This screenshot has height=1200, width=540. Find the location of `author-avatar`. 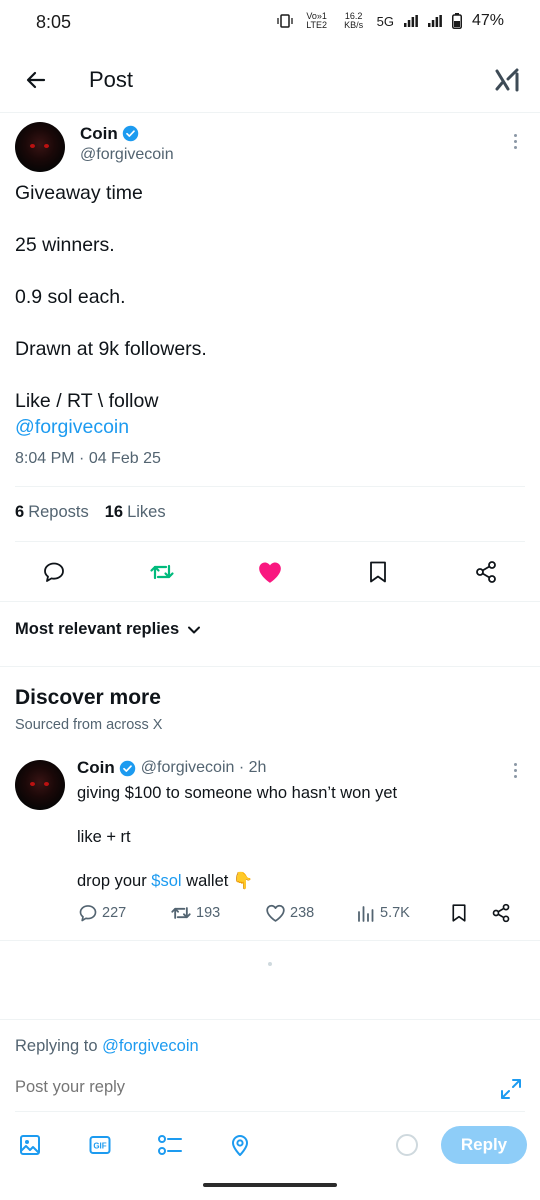

author-avatar is located at coordinates (40, 147).